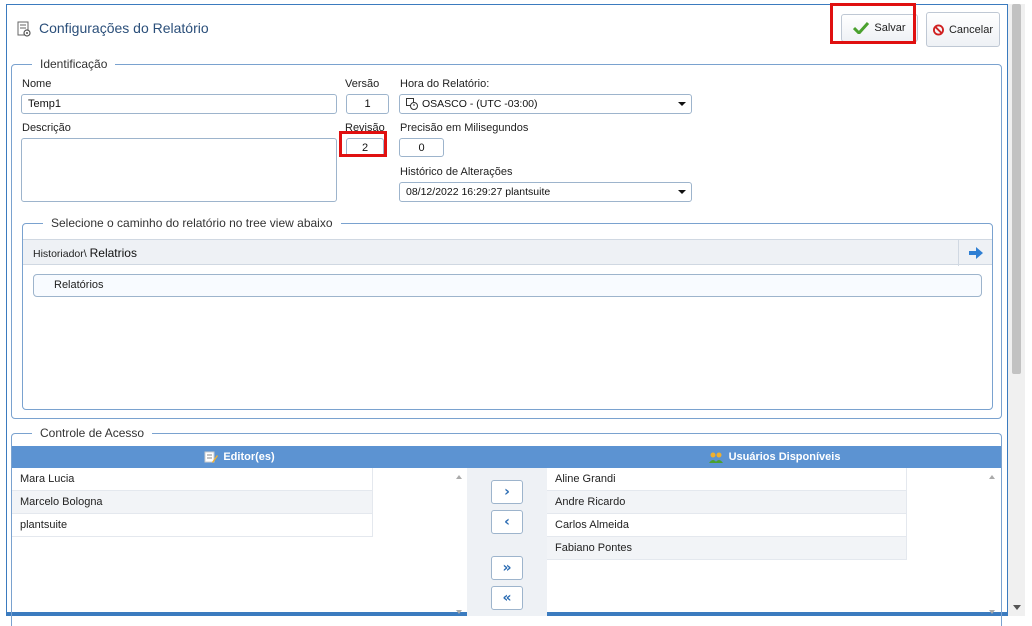 This screenshot has width=1032, height=626. I want to click on tree-node-relatorios: Relatórios, so click(507, 285).